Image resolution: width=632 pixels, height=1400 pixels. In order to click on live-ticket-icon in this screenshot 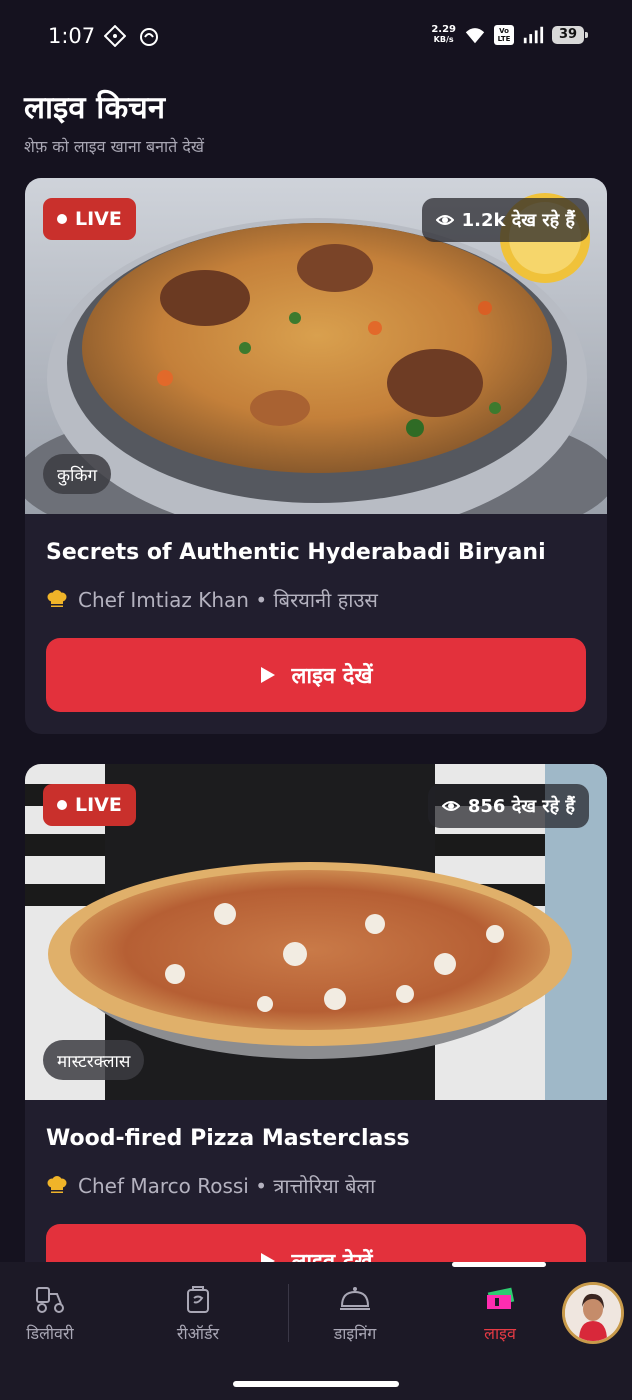, I will do `click(501, 1298)`.